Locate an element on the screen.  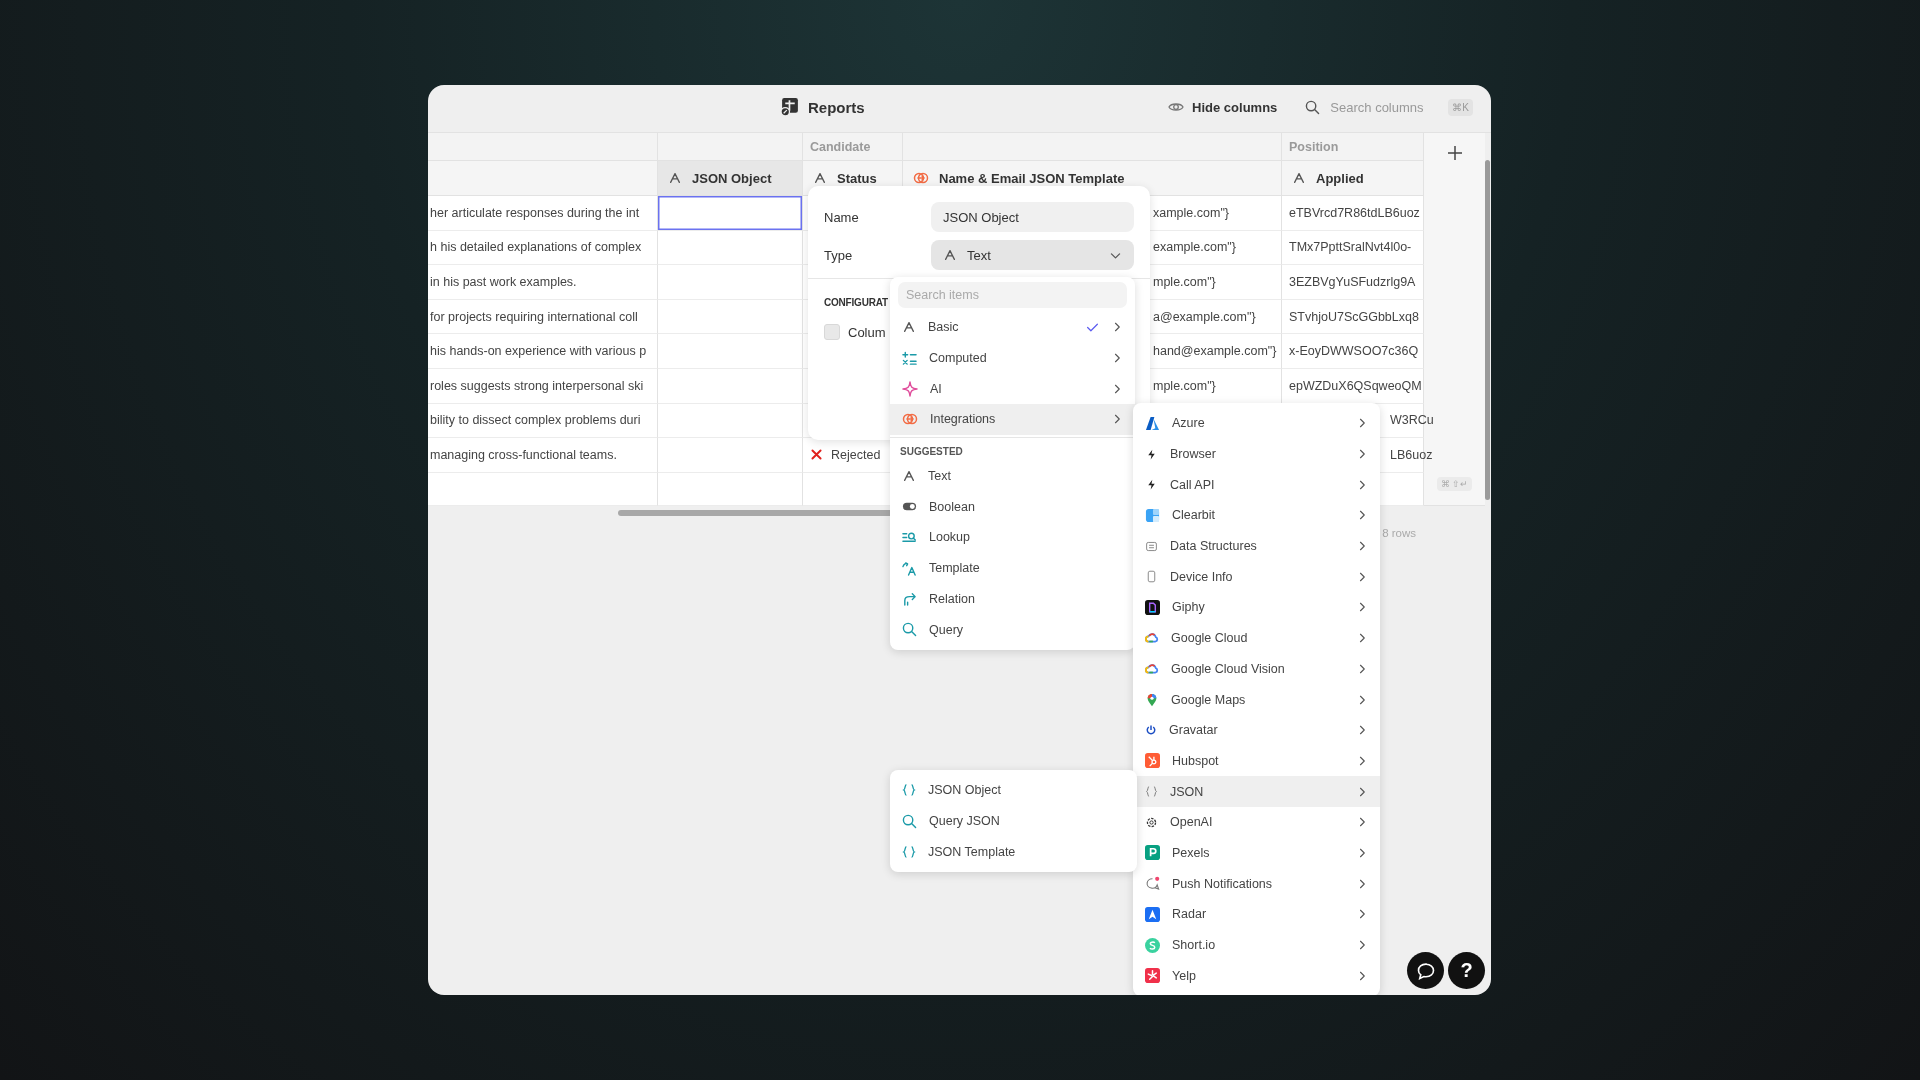
menu-item: Google Cloud Vision is located at coordinates (1256, 669).